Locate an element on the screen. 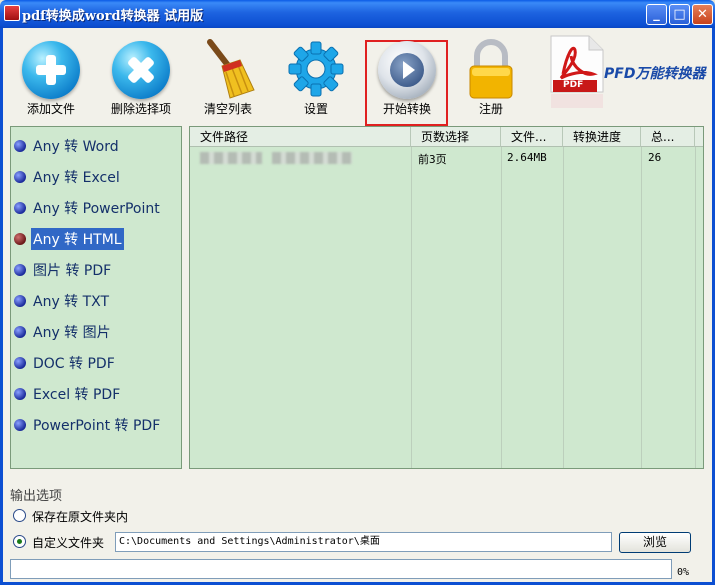 Image resolution: width=715 pixels, height=585 pixels. app-icon is located at coordinates (12, 13).